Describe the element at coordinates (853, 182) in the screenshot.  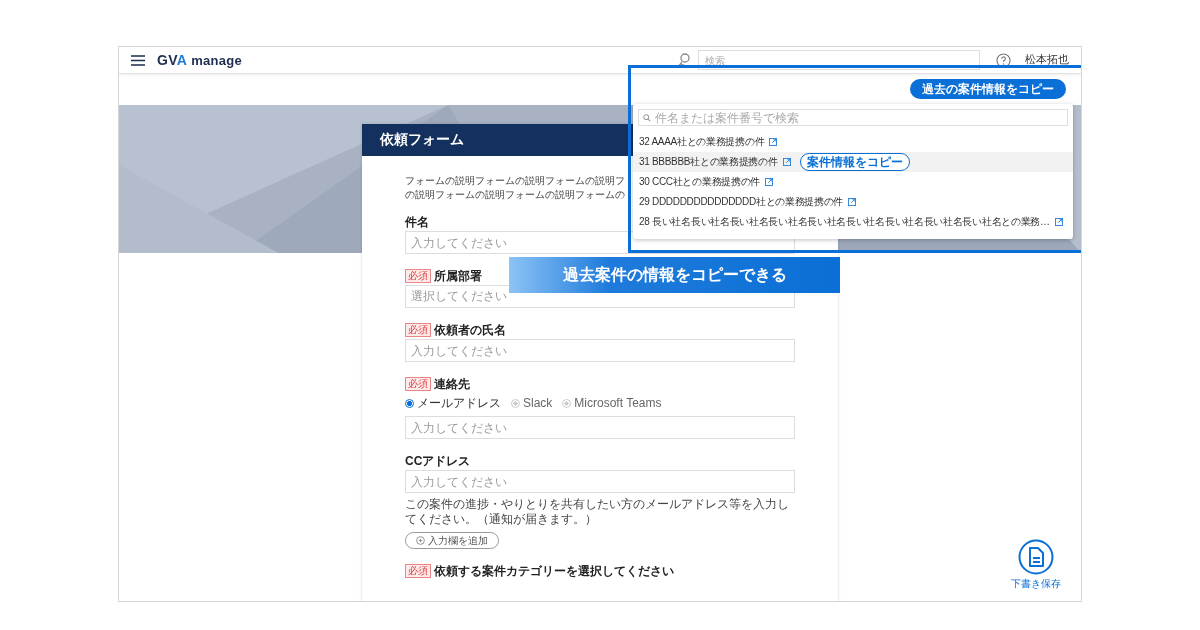
I see `case-list-item: 30 CCC社との業務提携の件` at that location.